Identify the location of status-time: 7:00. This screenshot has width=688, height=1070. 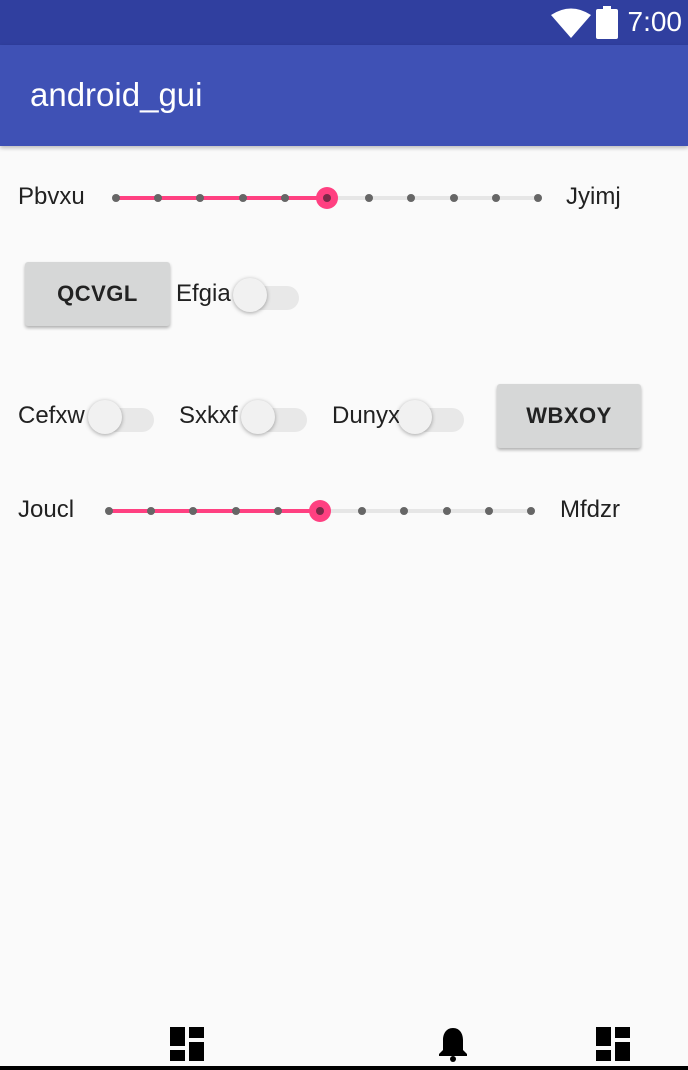
(655, 21).